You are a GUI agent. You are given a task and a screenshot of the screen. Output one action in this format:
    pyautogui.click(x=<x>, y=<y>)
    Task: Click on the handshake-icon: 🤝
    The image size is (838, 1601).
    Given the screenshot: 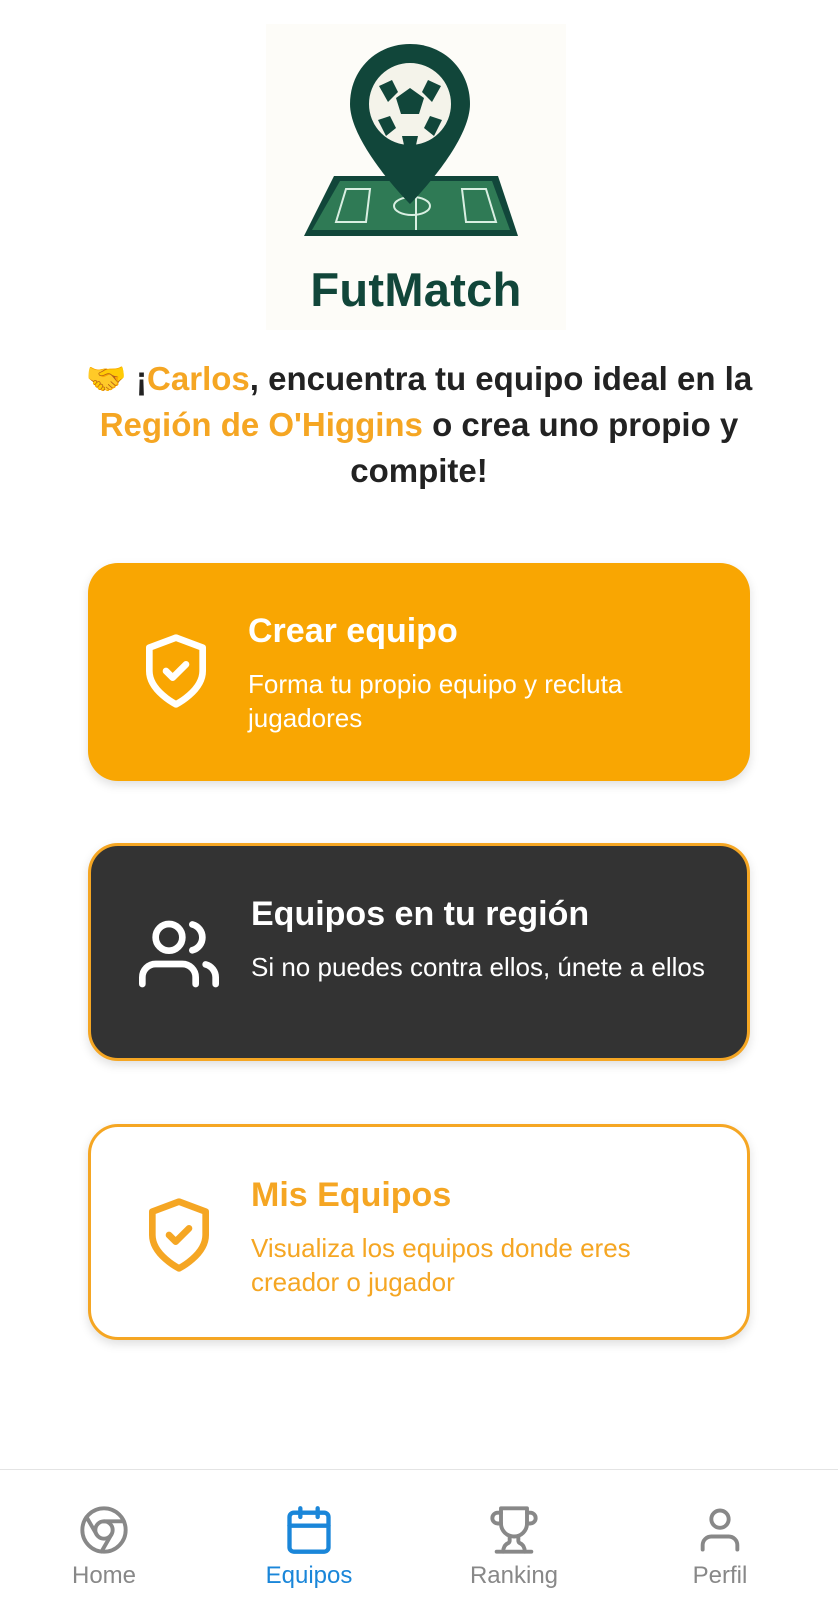 What is the action you would take?
    pyautogui.click(x=106, y=378)
    